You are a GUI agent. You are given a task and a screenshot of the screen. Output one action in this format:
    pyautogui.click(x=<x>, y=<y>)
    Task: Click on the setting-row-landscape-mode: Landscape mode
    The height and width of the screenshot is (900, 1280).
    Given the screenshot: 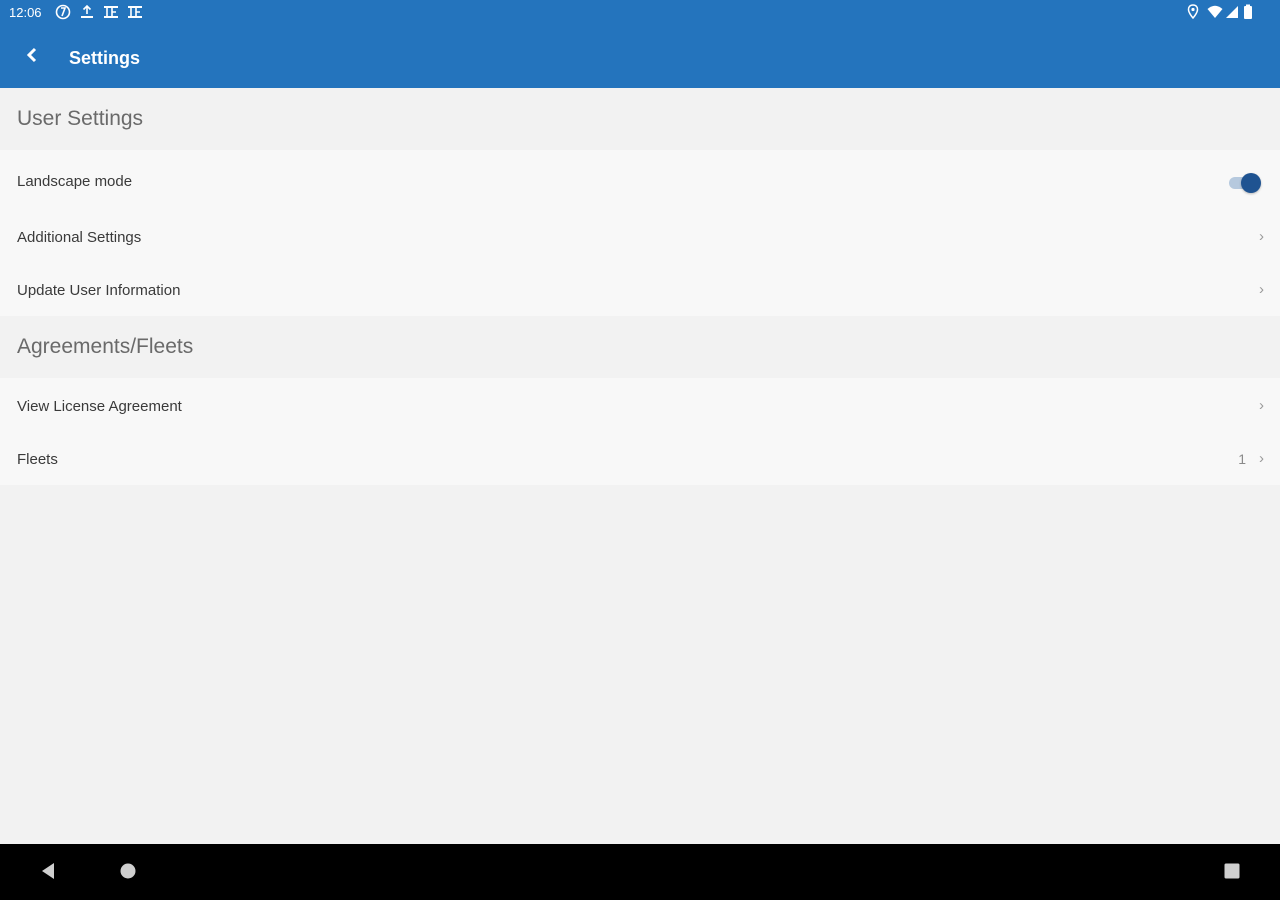 What is the action you would take?
    pyautogui.click(x=640, y=180)
    